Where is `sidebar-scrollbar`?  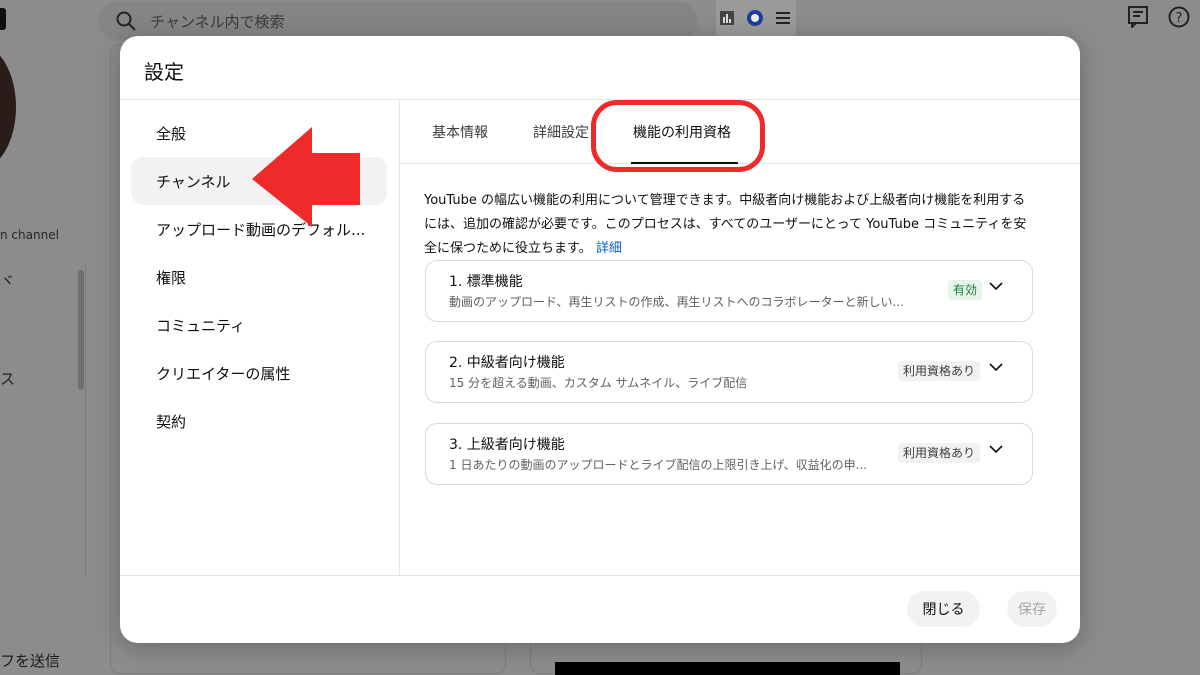 sidebar-scrollbar is located at coordinates (81, 330).